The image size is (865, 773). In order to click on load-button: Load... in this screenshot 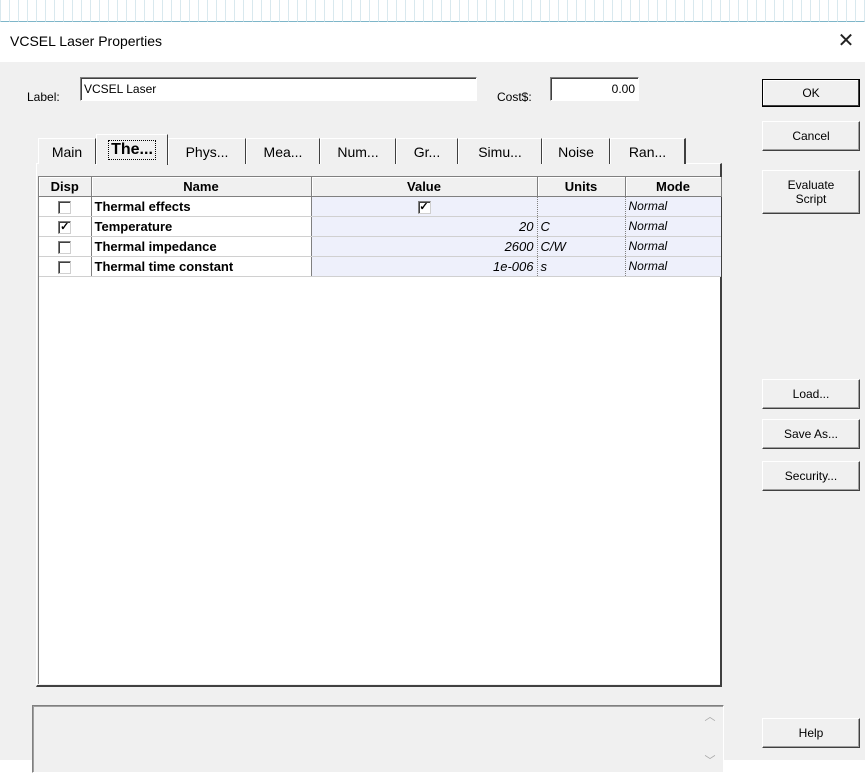, I will do `click(811, 394)`.